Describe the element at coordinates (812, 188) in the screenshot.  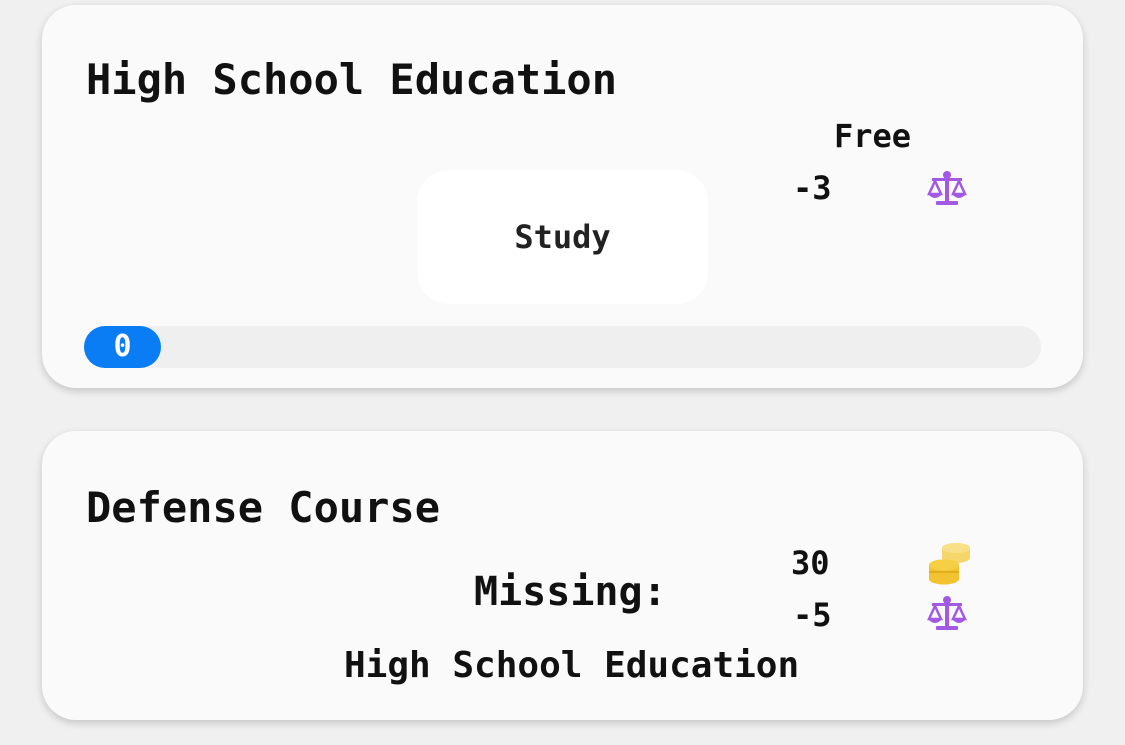
I see `happiness-cost: -3` at that location.